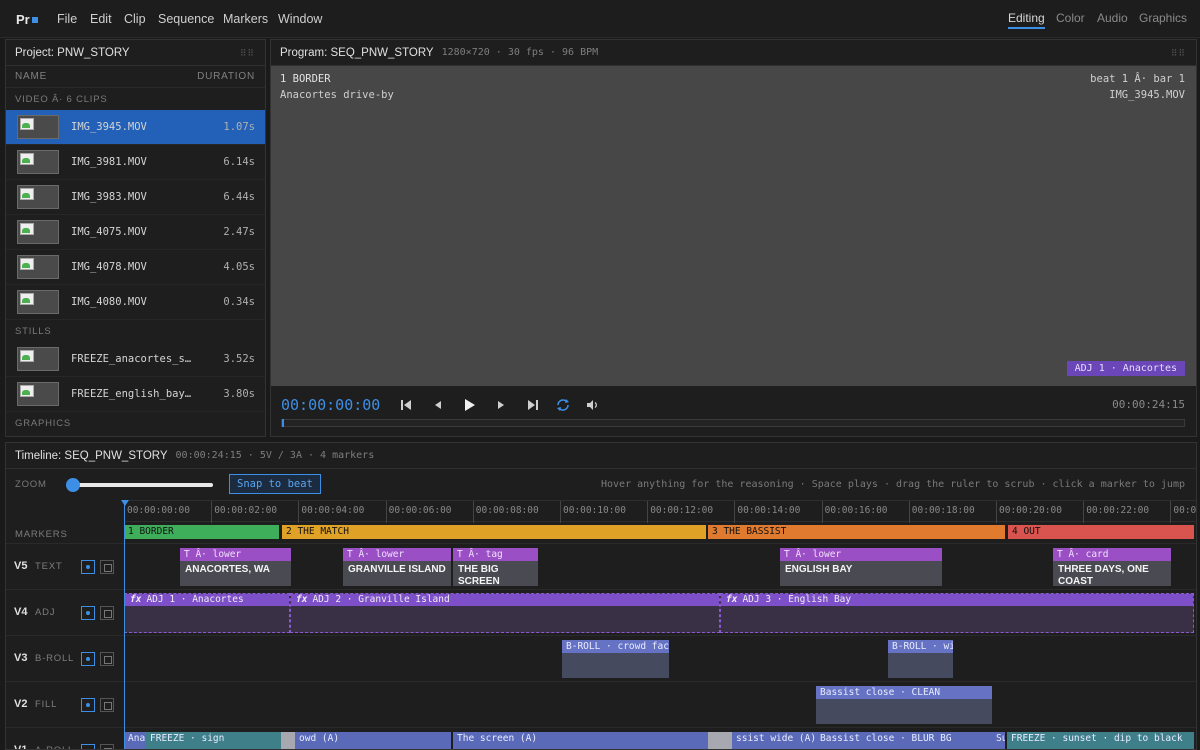  I want to click on aroll-clip: FREEZE · sign, so click(213, 740).